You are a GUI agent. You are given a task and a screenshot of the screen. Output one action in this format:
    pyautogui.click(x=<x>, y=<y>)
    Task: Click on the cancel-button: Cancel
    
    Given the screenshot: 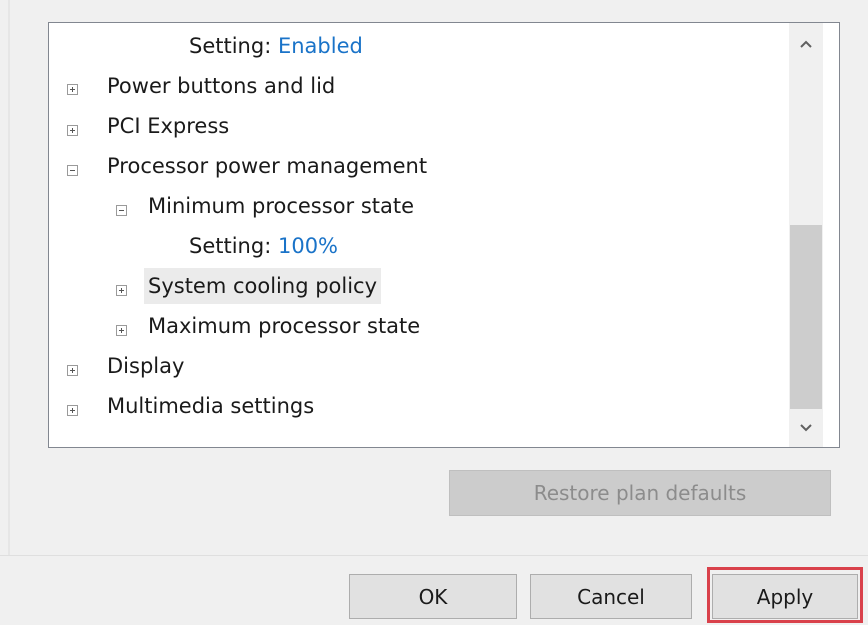 What is the action you would take?
    pyautogui.click(x=611, y=596)
    